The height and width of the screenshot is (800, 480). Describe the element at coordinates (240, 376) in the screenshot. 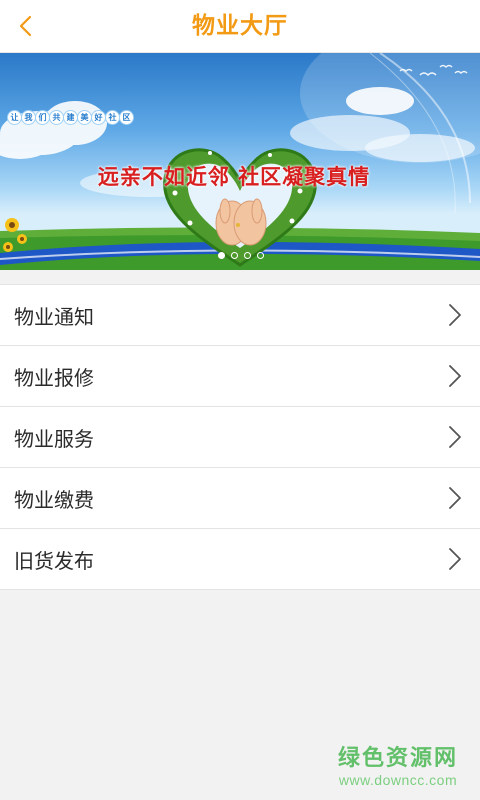

I see `menu-item-repair: 物业报修` at that location.